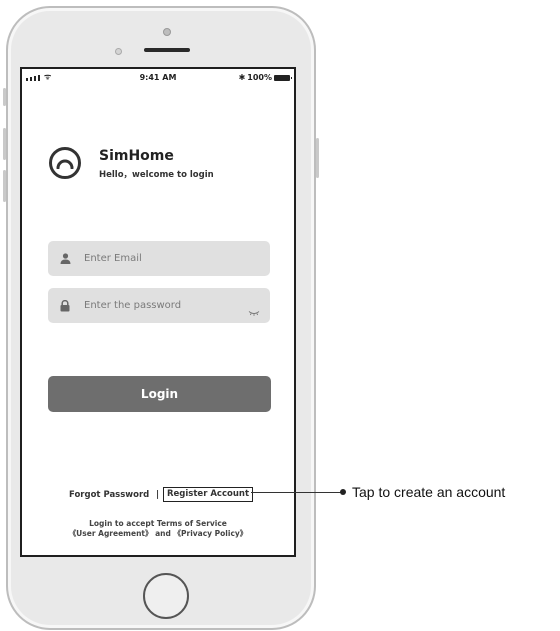  Describe the element at coordinates (159, 394) in the screenshot. I see `login-button: Login` at that location.